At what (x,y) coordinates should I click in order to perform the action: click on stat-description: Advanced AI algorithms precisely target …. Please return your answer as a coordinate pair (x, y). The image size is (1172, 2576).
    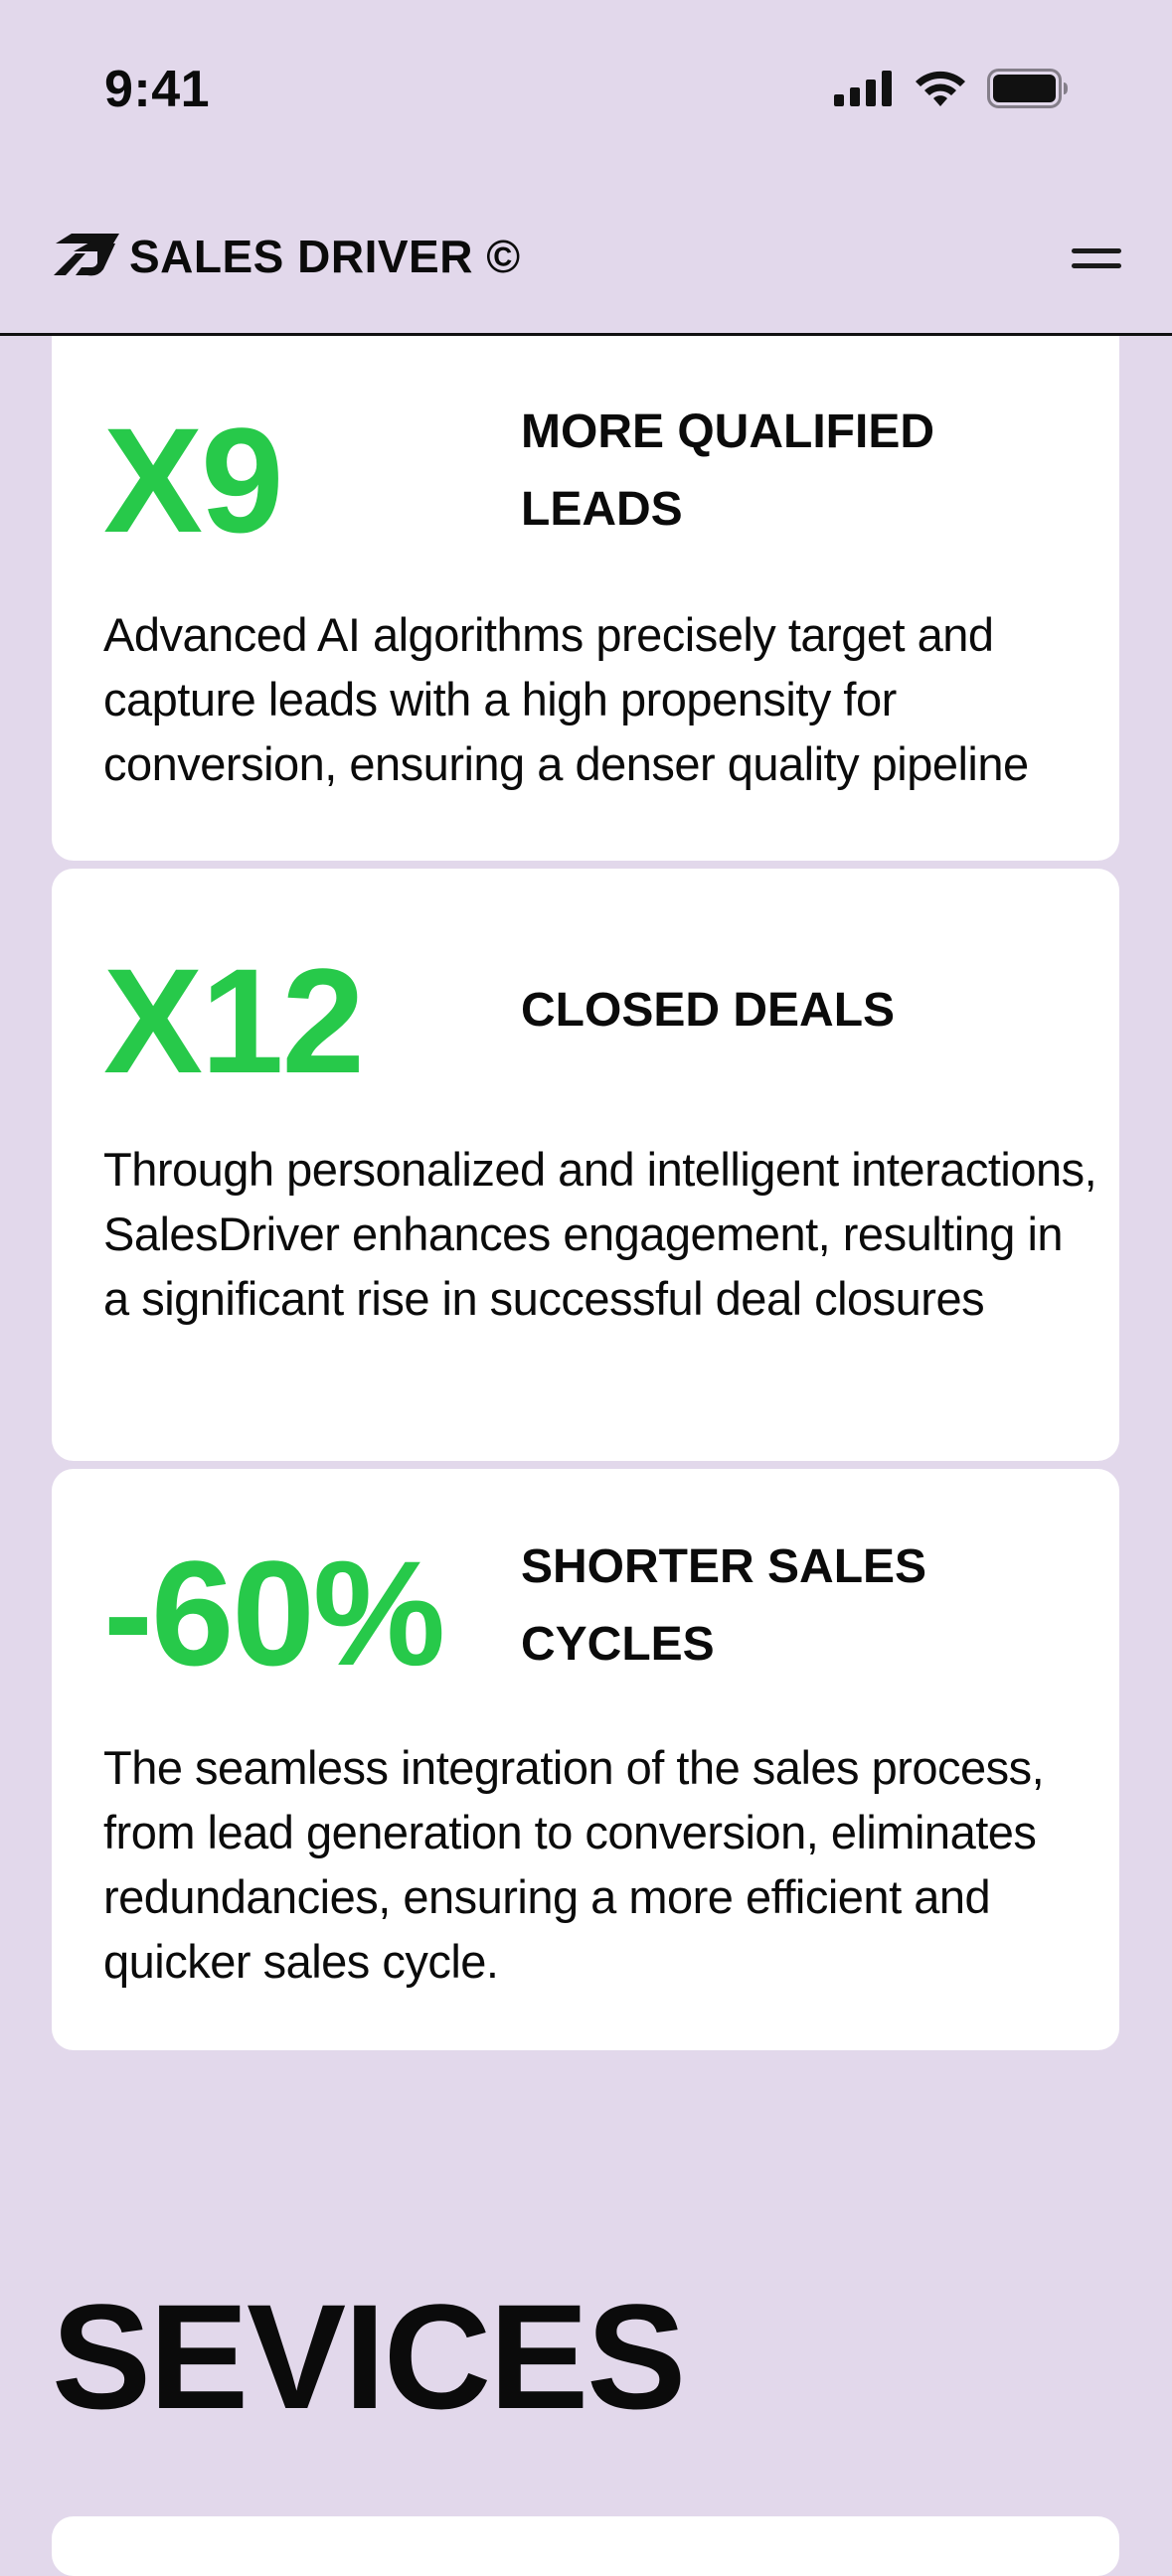
    Looking at the image, I should click on (566, 699).